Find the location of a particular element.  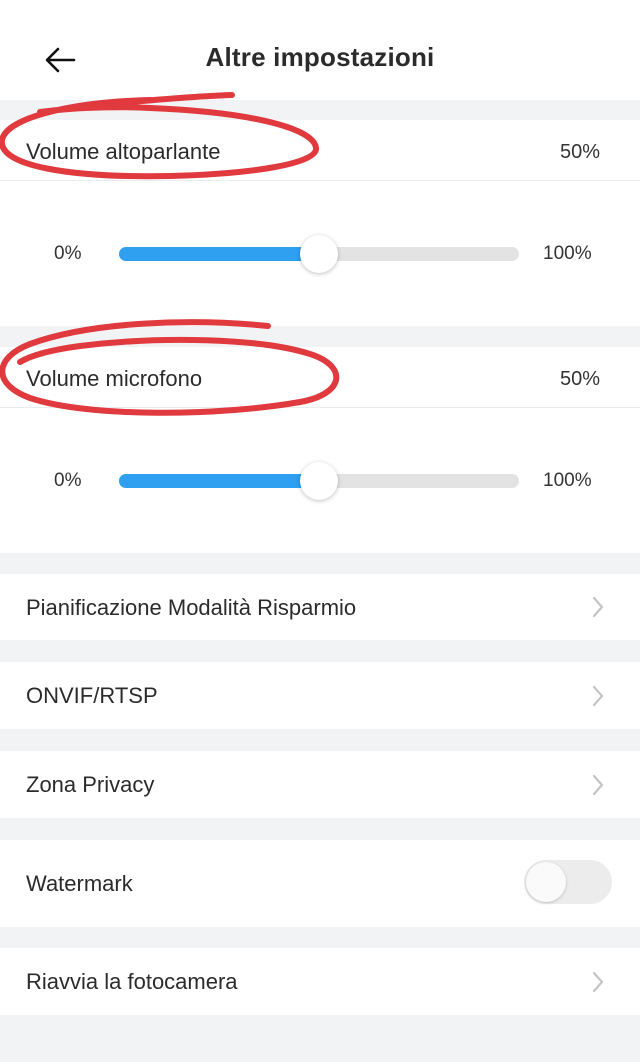

mic-volume-value: 50% is located at coordinates (579, 379).